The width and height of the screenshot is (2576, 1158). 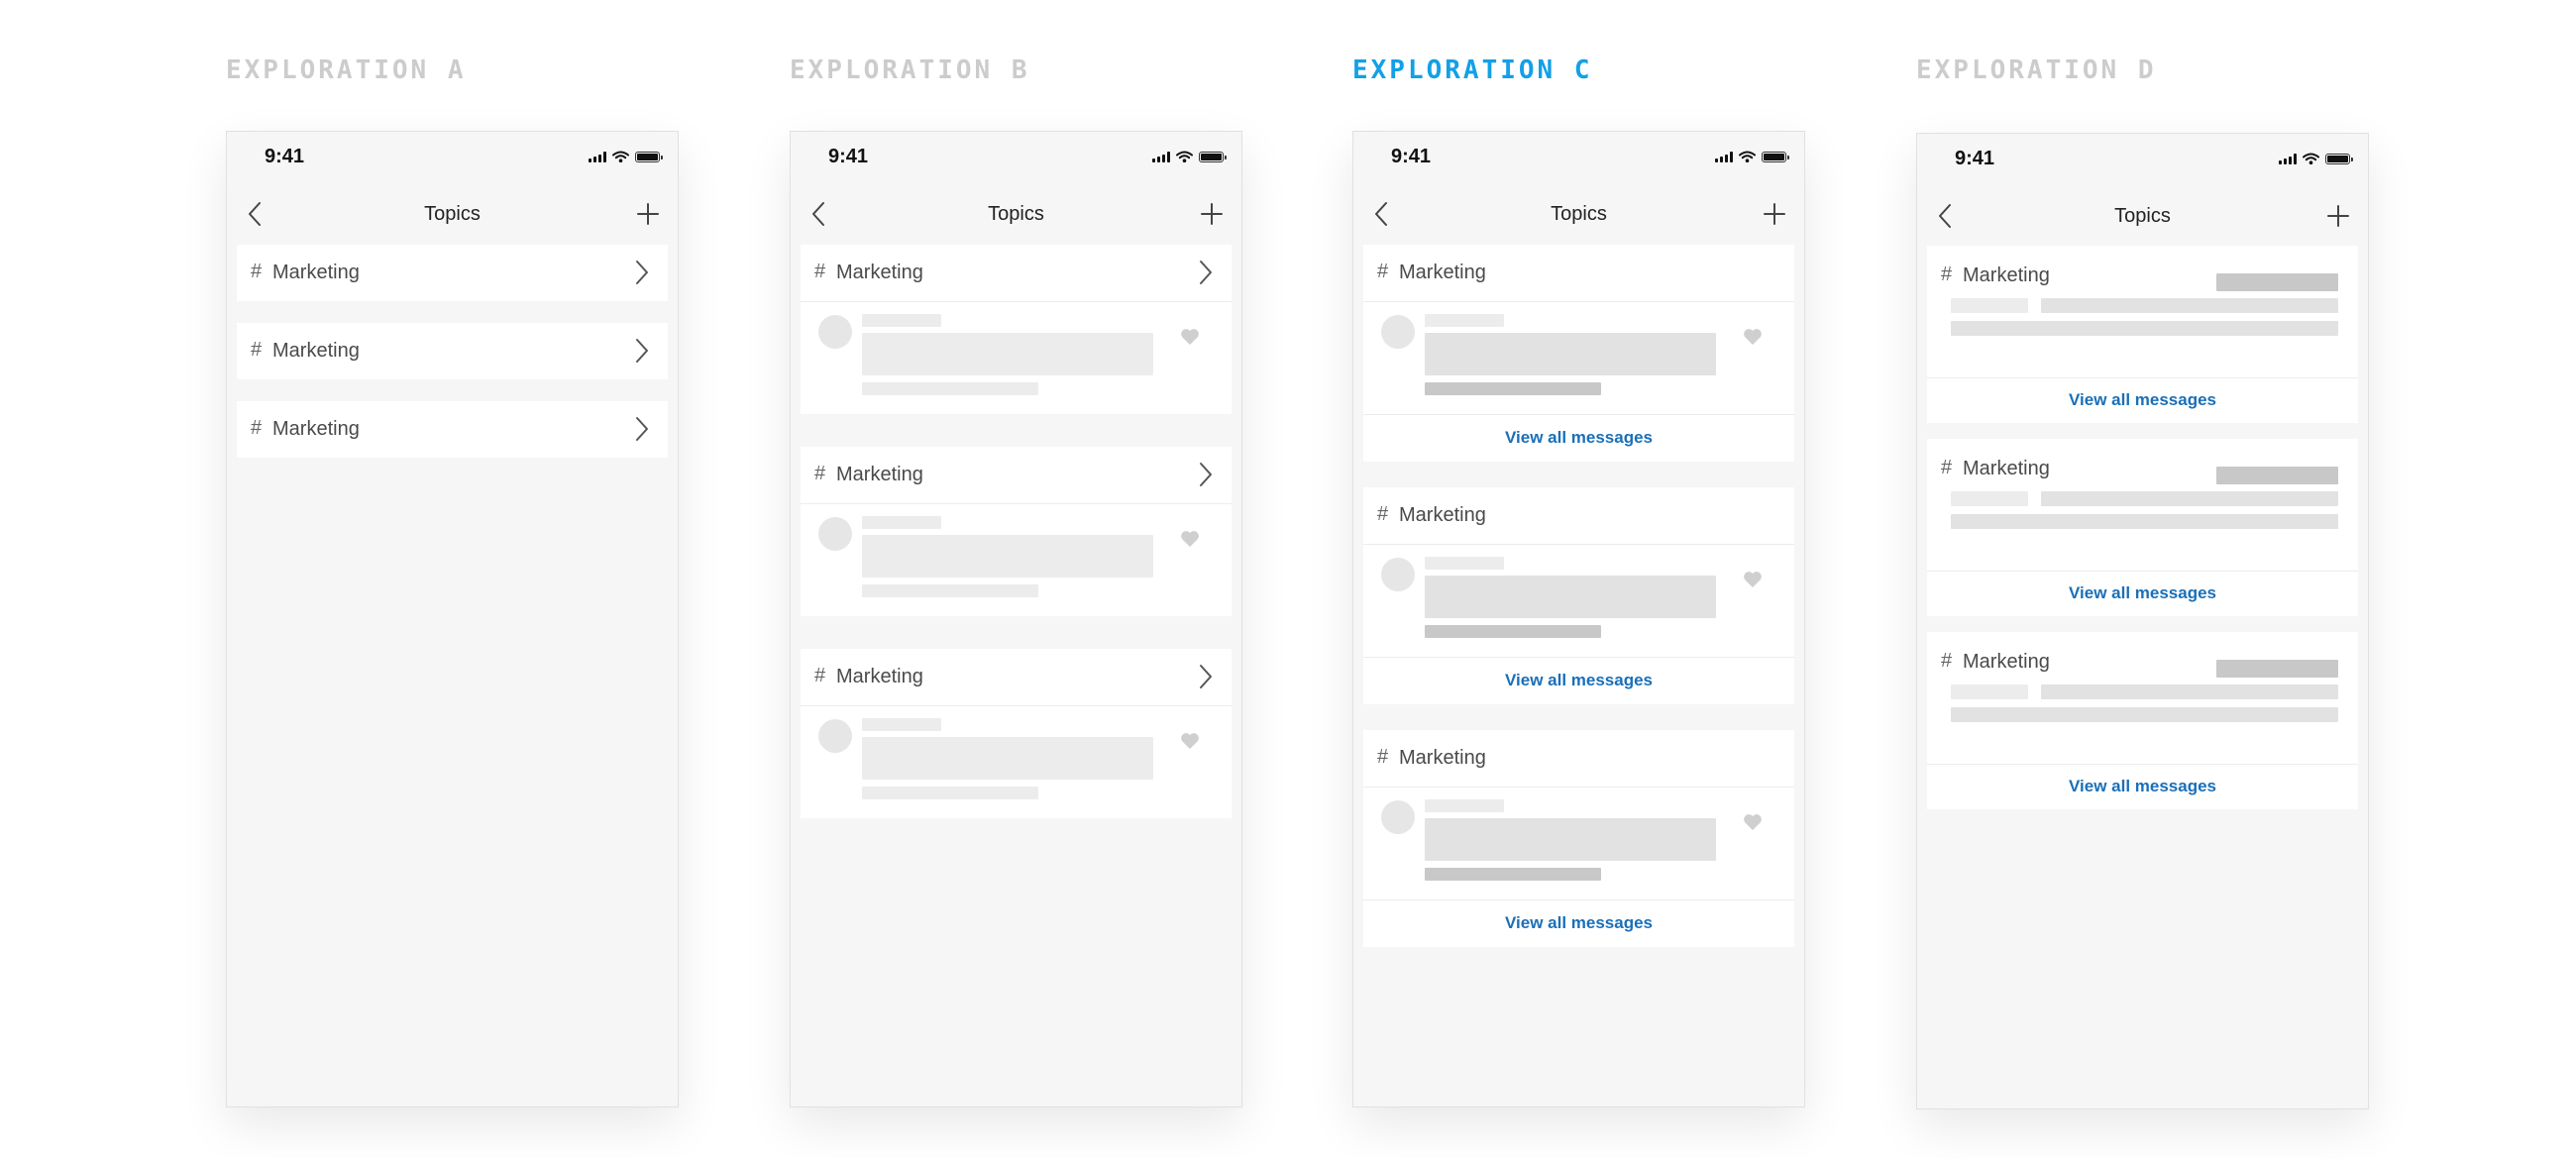 I want to click on avatar-placeholder, so click(x=1398, y=332).